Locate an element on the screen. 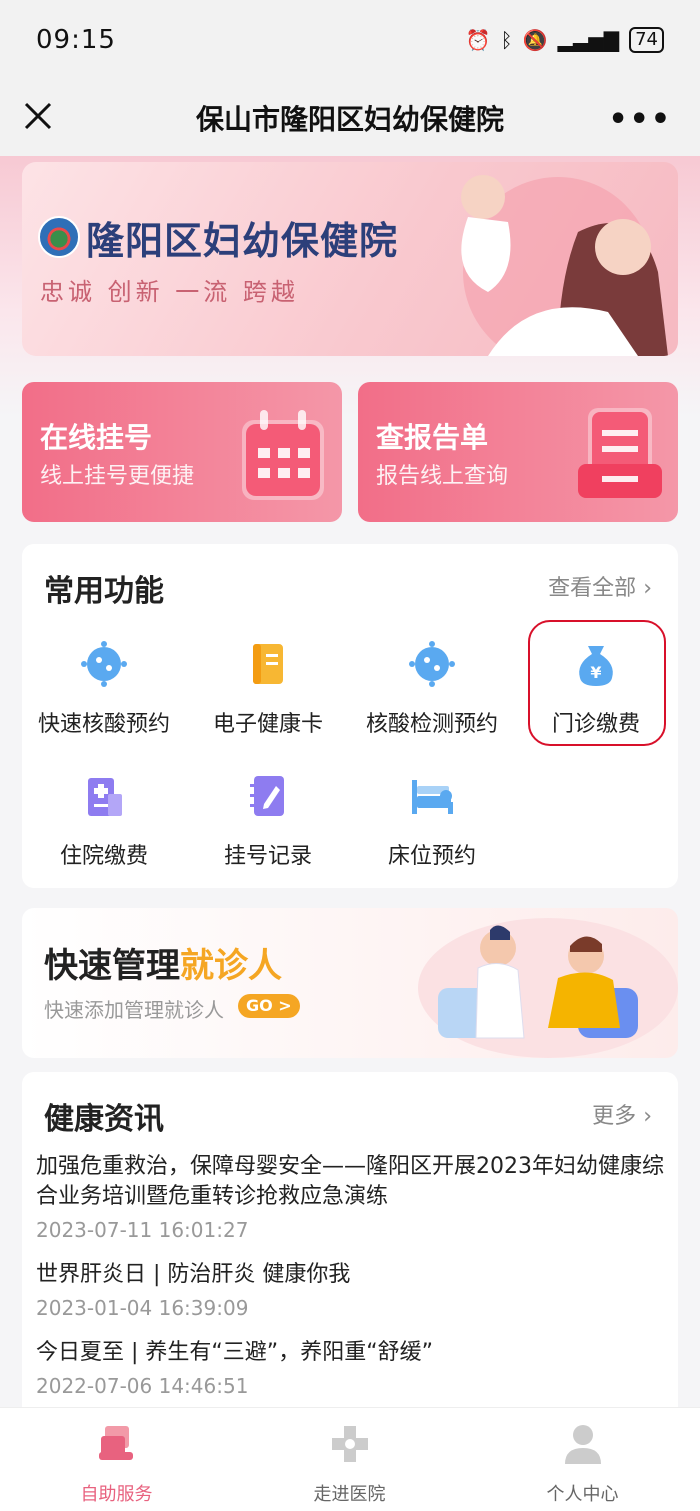 The width and height of the screenshot is (700, 1511). function-item-bed-booking: 床位预约 is located at coordinates (432, 827).